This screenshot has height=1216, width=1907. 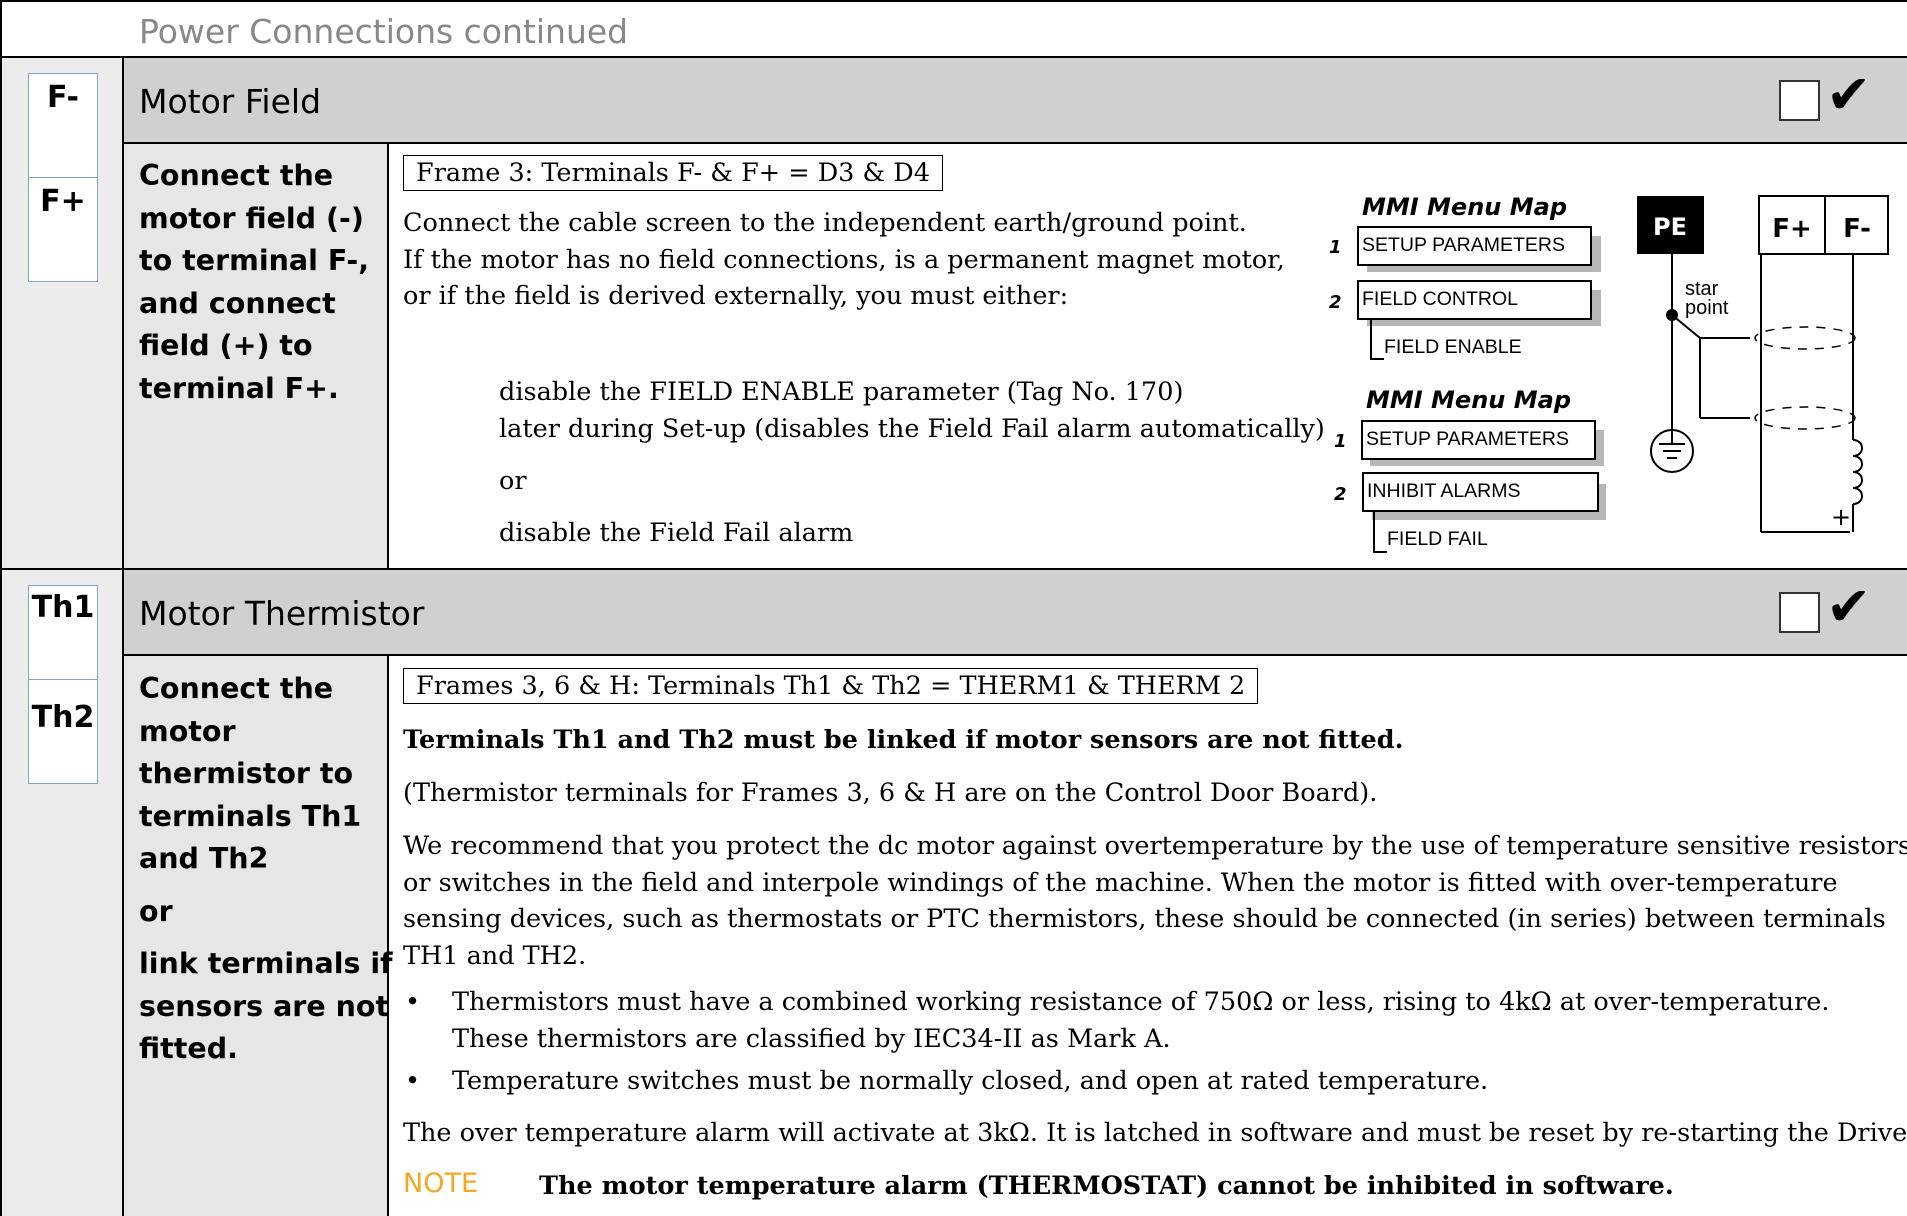 I want to click on instruction-line: field (+) to, so click(x=226, y=345).